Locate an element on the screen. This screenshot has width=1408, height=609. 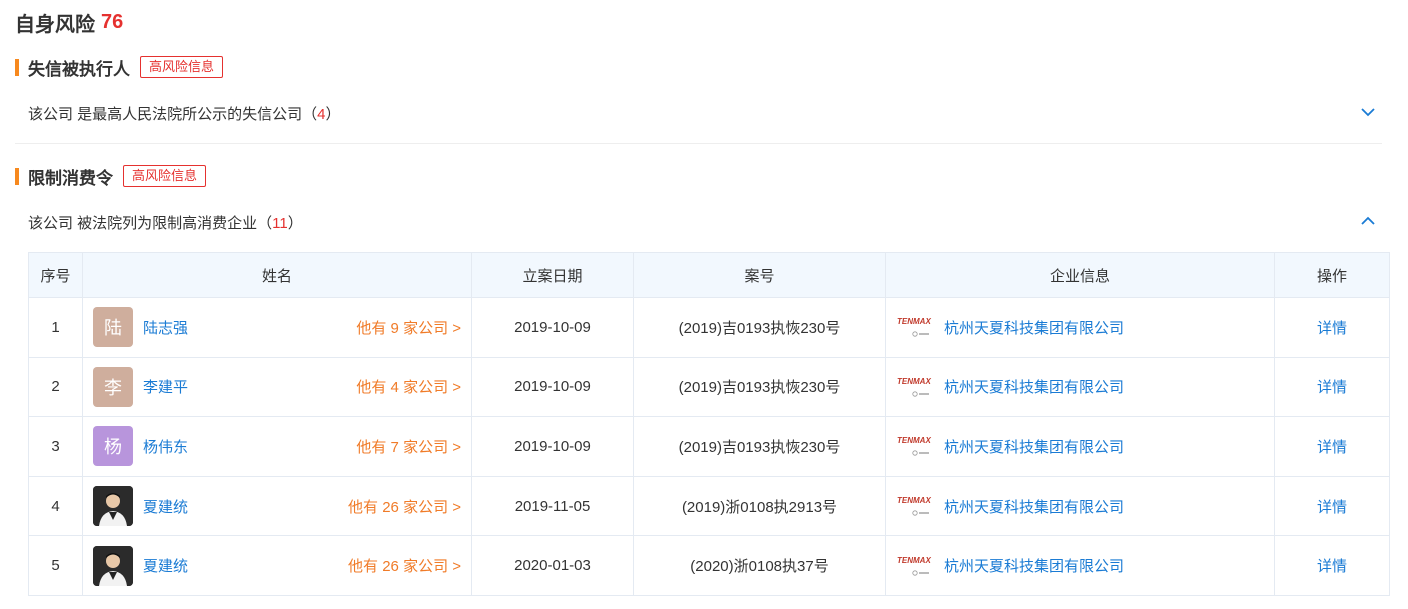
table-header-row: 序号 姓名 立案日期 案号 企业信息 操作 is located at coordinates (709, 275).